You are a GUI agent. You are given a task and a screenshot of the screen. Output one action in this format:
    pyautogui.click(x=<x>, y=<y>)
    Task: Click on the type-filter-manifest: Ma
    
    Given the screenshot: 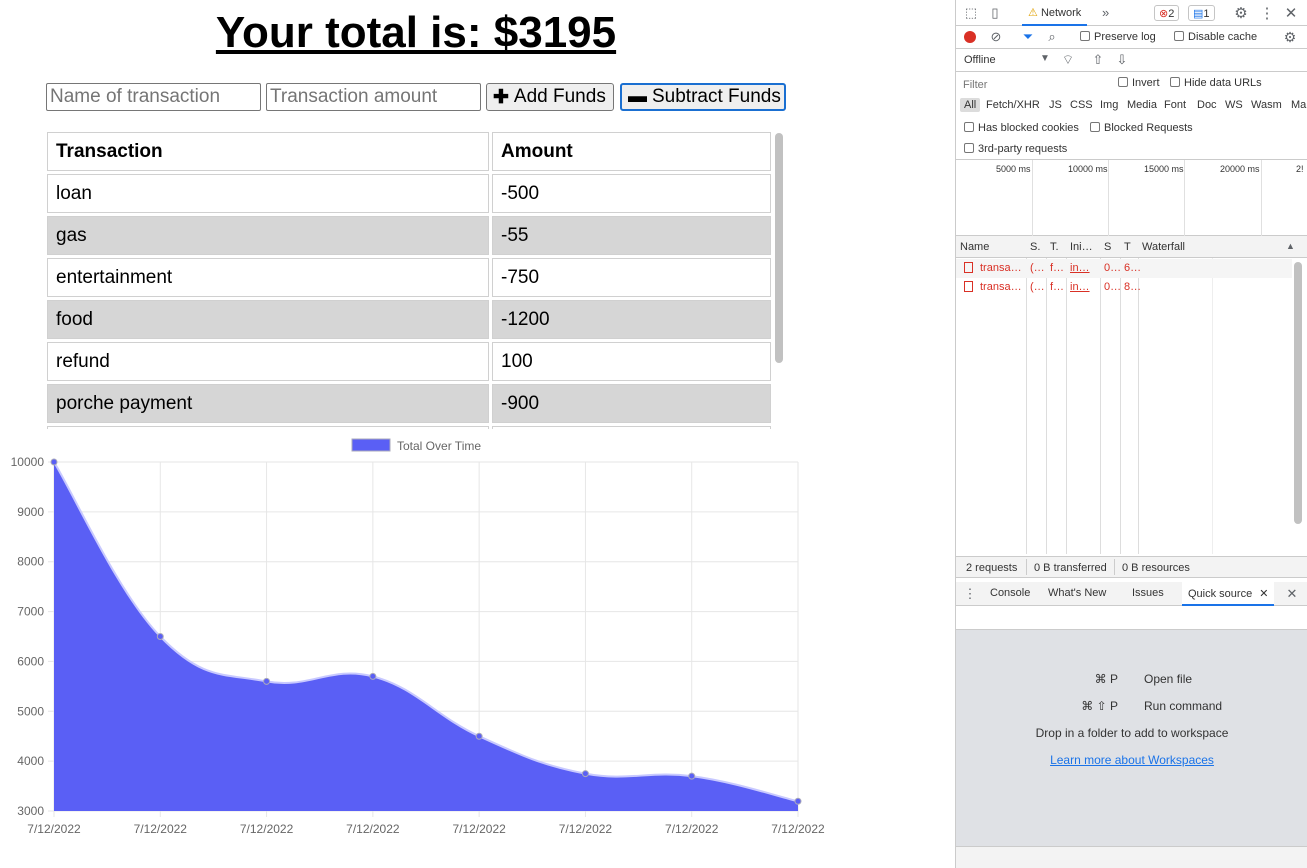 What is the action you would take?
    pyautogui.click(x=1298, y=105)
    